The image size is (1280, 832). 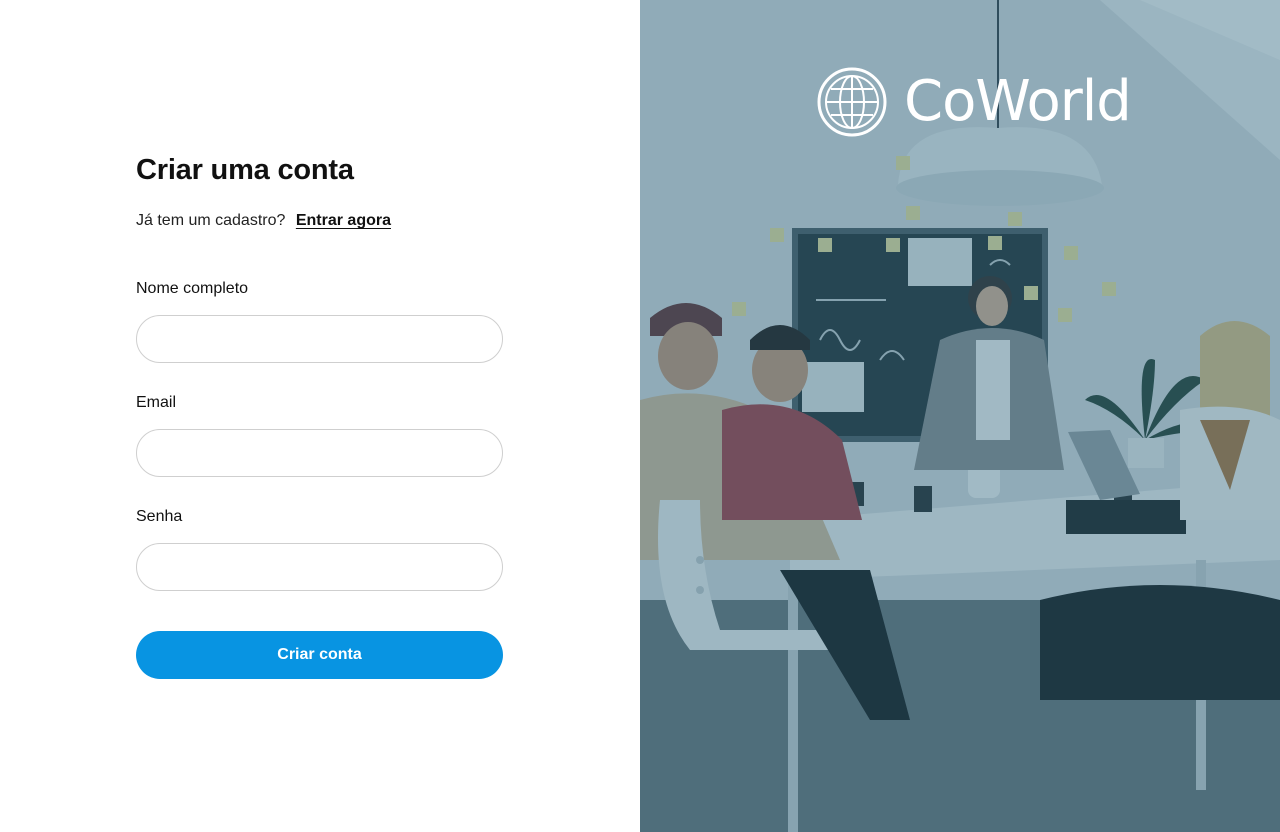 I want to click on brand-name: CoWorld, so click(x=1018, y=101).